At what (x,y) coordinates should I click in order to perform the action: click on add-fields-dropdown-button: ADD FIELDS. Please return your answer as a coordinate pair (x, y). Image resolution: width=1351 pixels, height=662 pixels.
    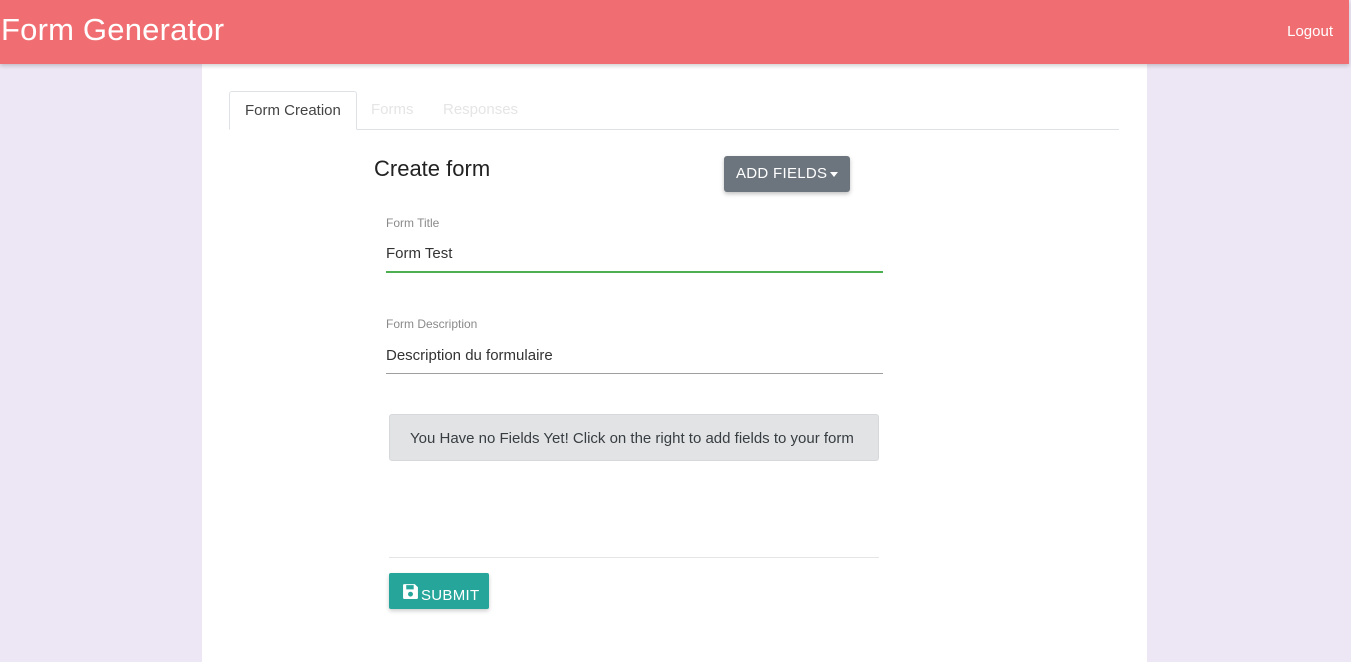
    Looking at the image, I should click on (787, 174).